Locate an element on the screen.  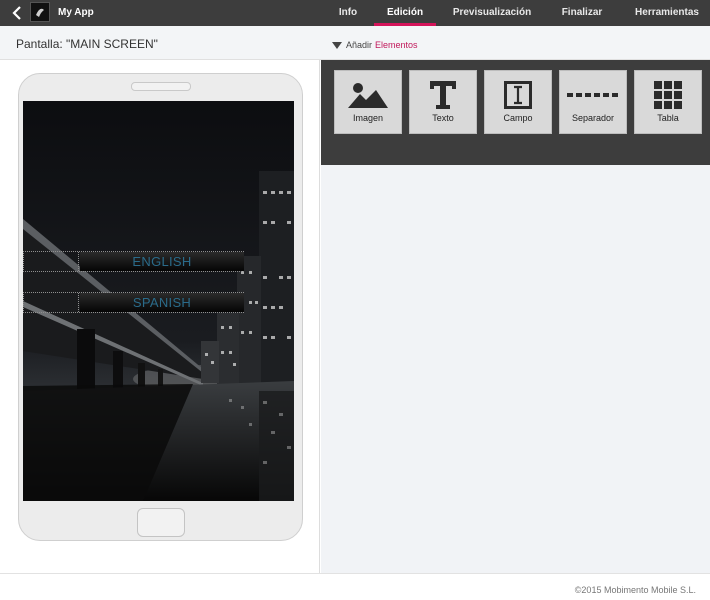
add-table-button: Tabla is located at coordinates (668, 102).